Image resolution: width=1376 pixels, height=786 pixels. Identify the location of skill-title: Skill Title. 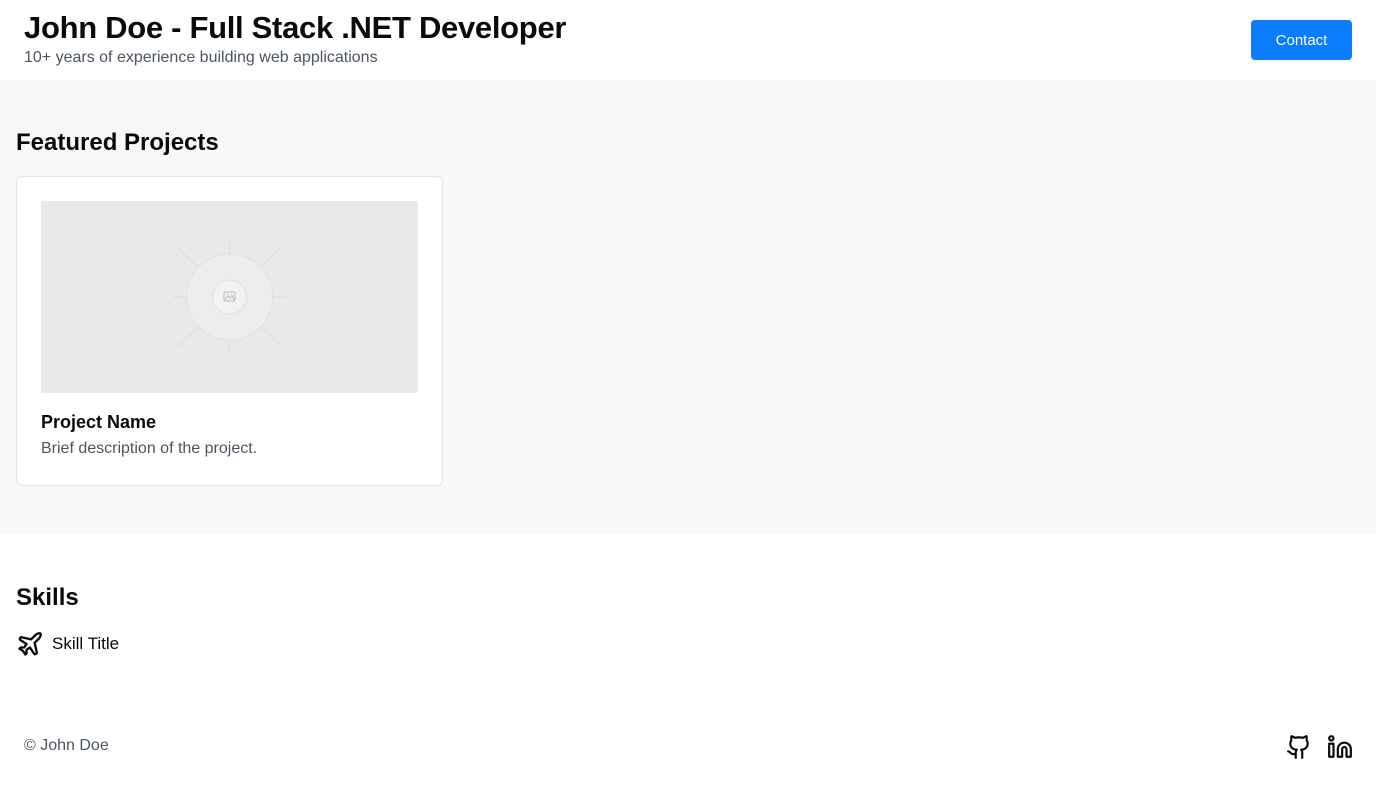
(86, 643).